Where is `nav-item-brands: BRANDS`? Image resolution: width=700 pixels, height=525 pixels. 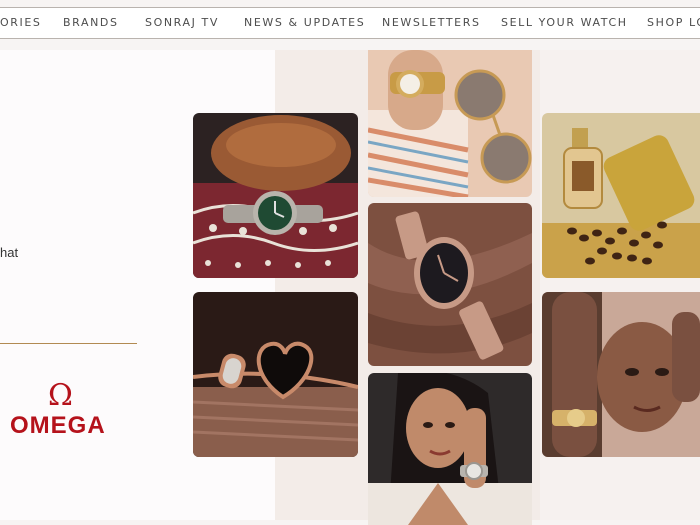
nav-item-brands: BRANDS is located at coordinates (91, 22).